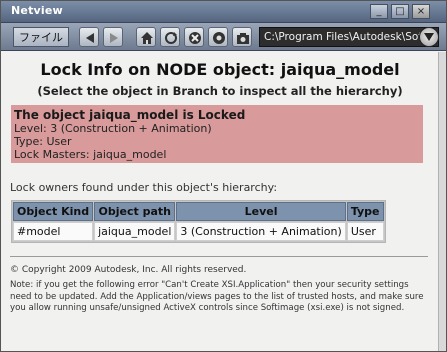 The image size is (447, 352). What do you see at coordinates (89, 37) in the screenshot?
I see `back-button` at bounding box center [89, 37].